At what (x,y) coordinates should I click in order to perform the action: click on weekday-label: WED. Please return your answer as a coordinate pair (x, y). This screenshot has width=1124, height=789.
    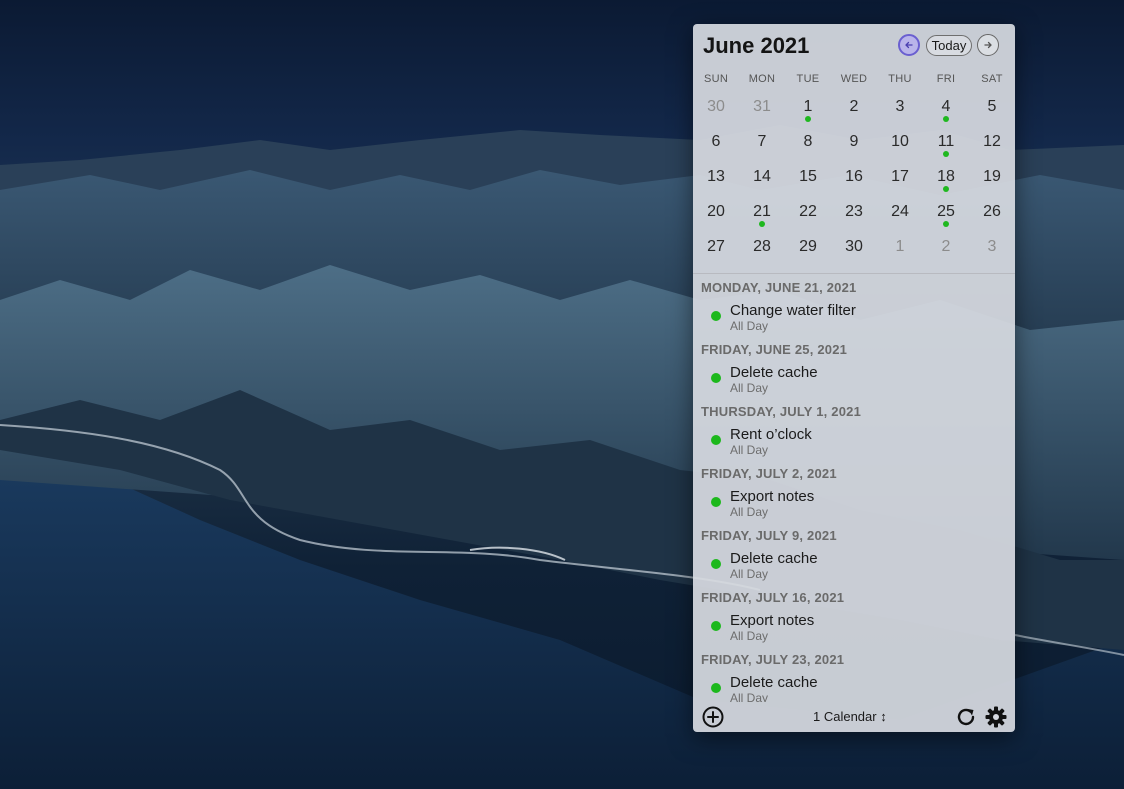
    Looking at the image, I should click on (854, 79).